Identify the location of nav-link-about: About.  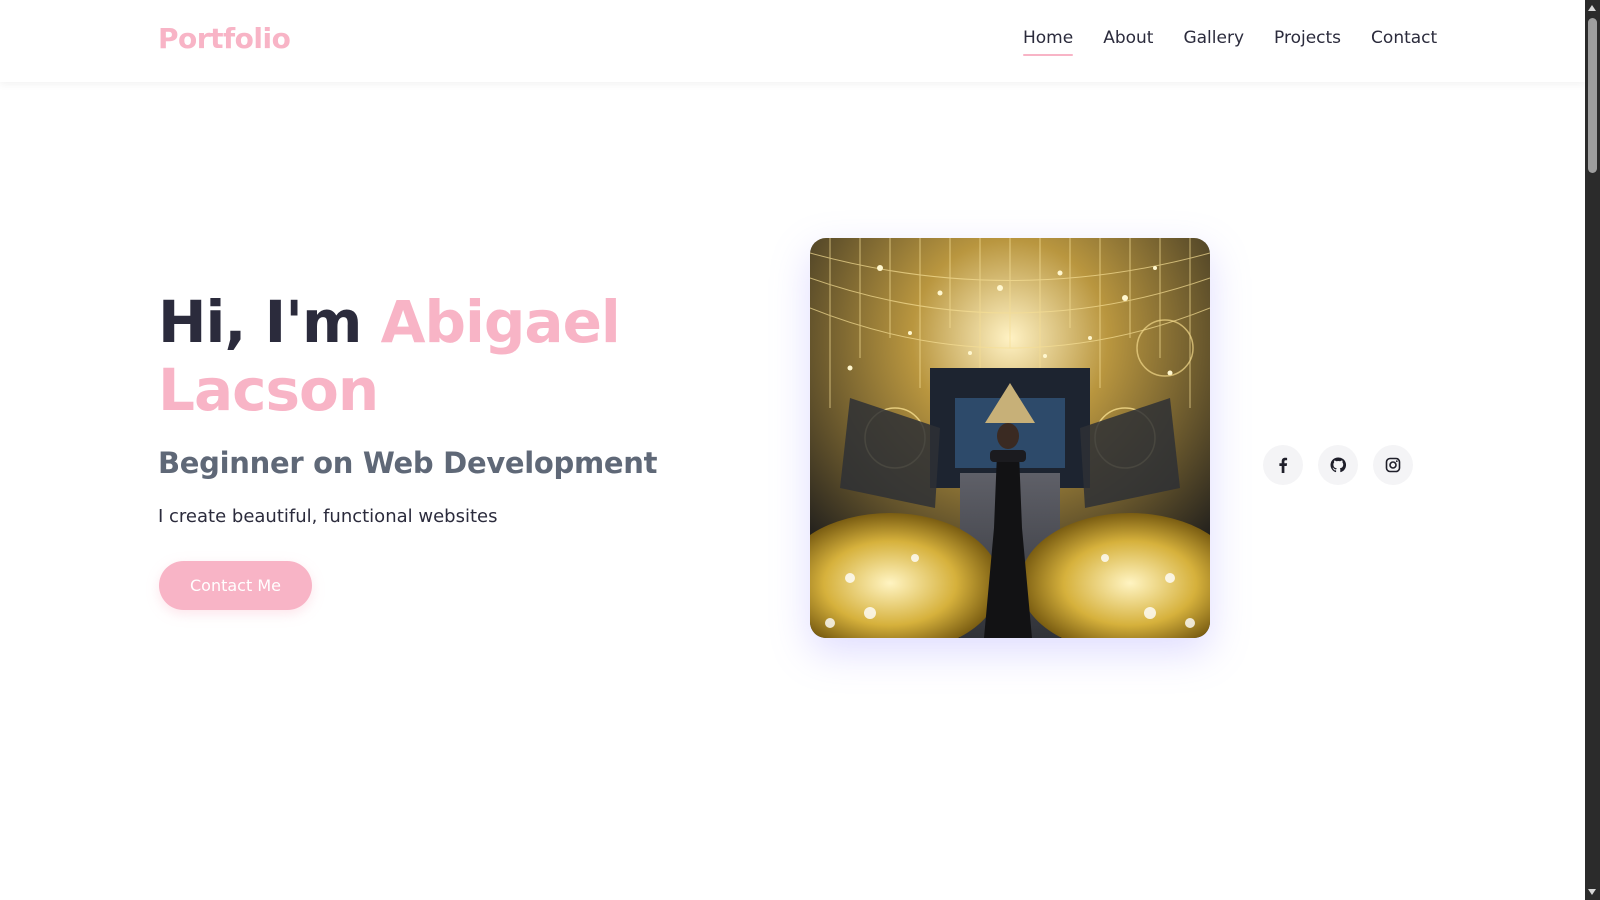
(1128, 41).